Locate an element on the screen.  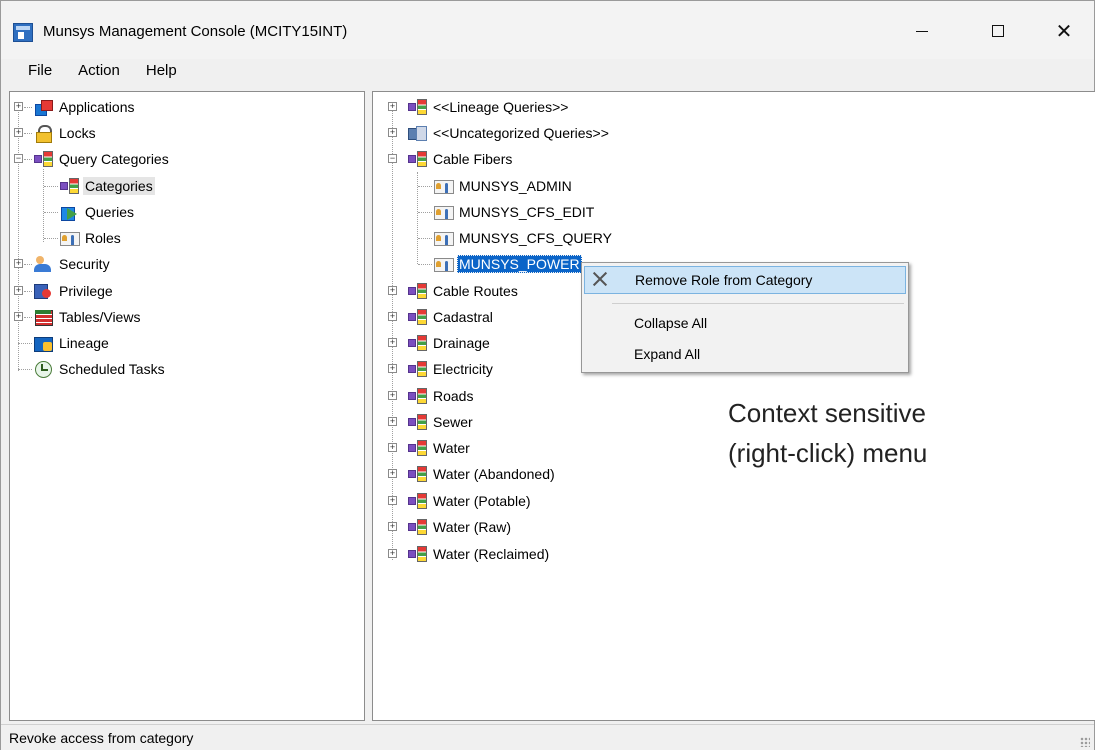
tree-node-security: + Security is located at coordinates (63, 264).